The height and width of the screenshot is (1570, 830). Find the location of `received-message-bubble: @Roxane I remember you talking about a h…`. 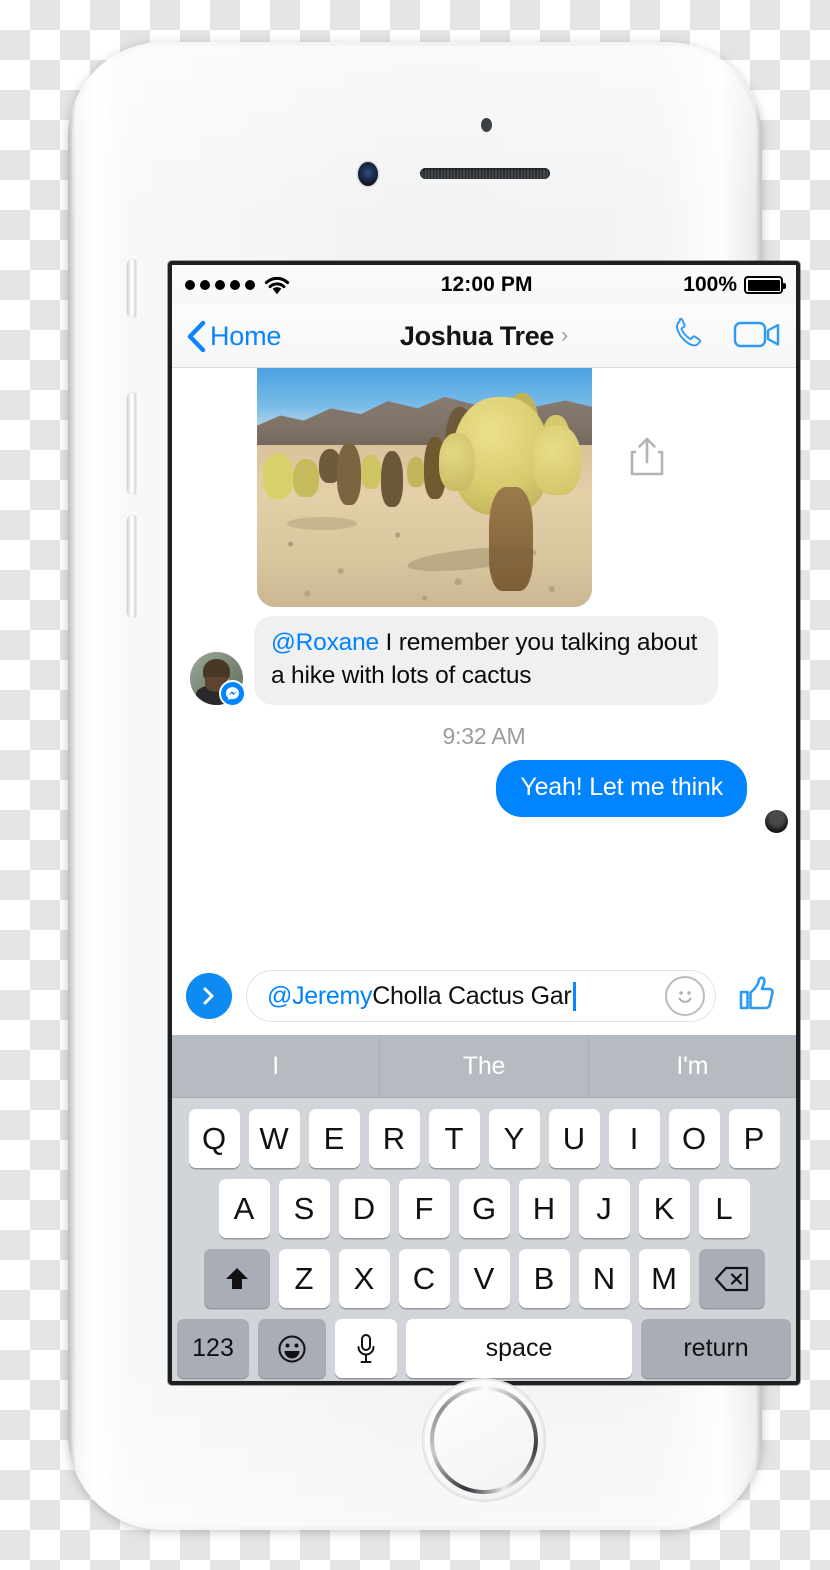

received-message-bubble: @Roxane I remember you talking about a h… is located at coordinates (486, 661).